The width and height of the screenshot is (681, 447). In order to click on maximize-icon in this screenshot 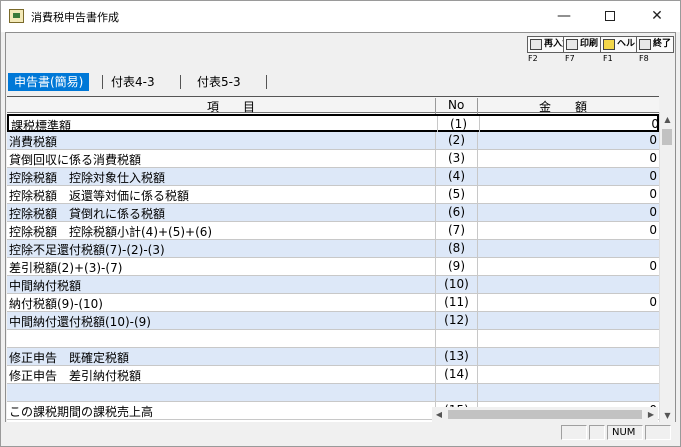, I will do `click(610, 16)`.